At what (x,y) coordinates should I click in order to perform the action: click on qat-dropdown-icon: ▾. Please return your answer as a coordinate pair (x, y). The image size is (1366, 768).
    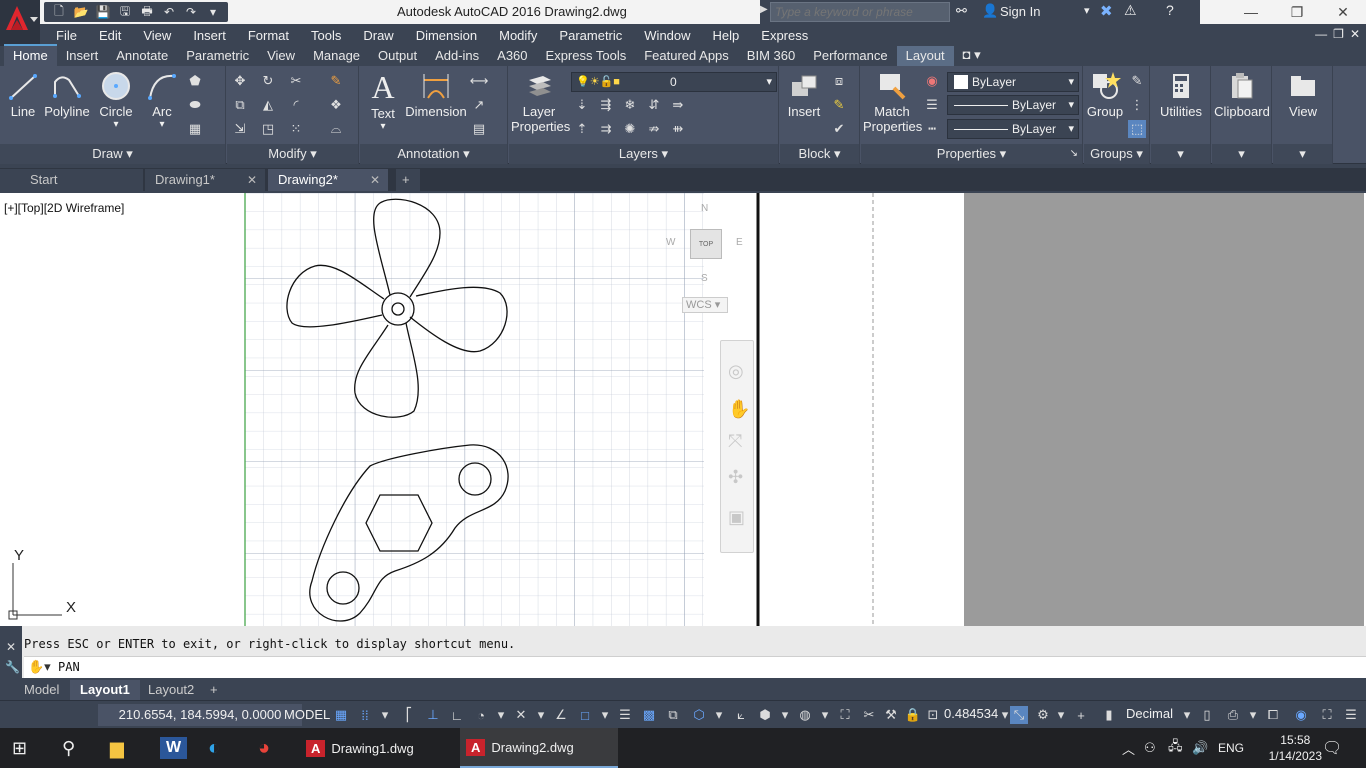
    Looking at the image, I should click on (213, 12).